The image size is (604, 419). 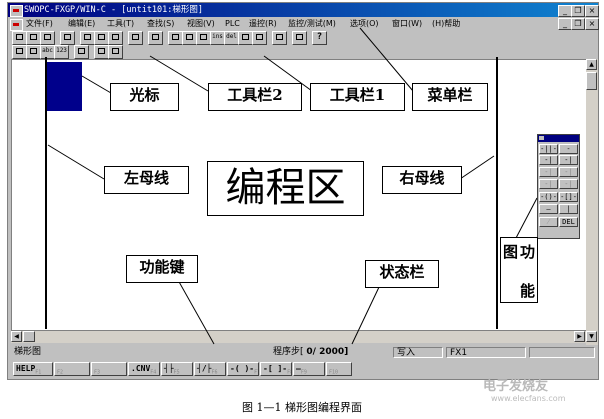 What do you see at coordinates (146, 180) in the screenshot?
I see `label-left-bus: 左母线` at bounding box center [146, 180].